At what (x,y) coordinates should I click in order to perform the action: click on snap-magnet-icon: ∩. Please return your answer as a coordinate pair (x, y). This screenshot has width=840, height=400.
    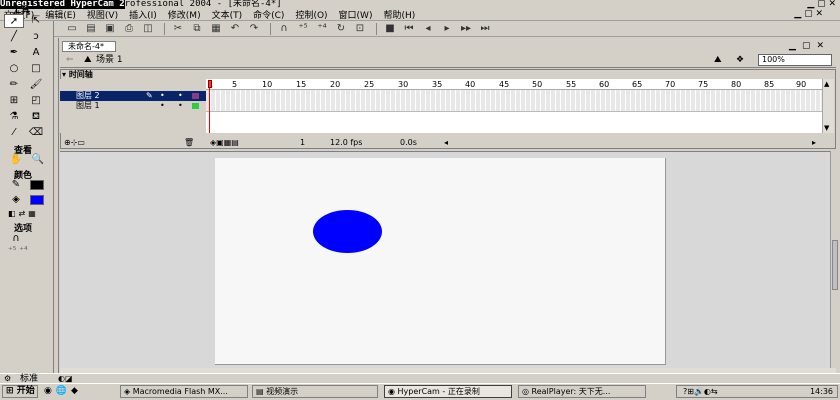
    Looking at the image, I should click on (16, 239).